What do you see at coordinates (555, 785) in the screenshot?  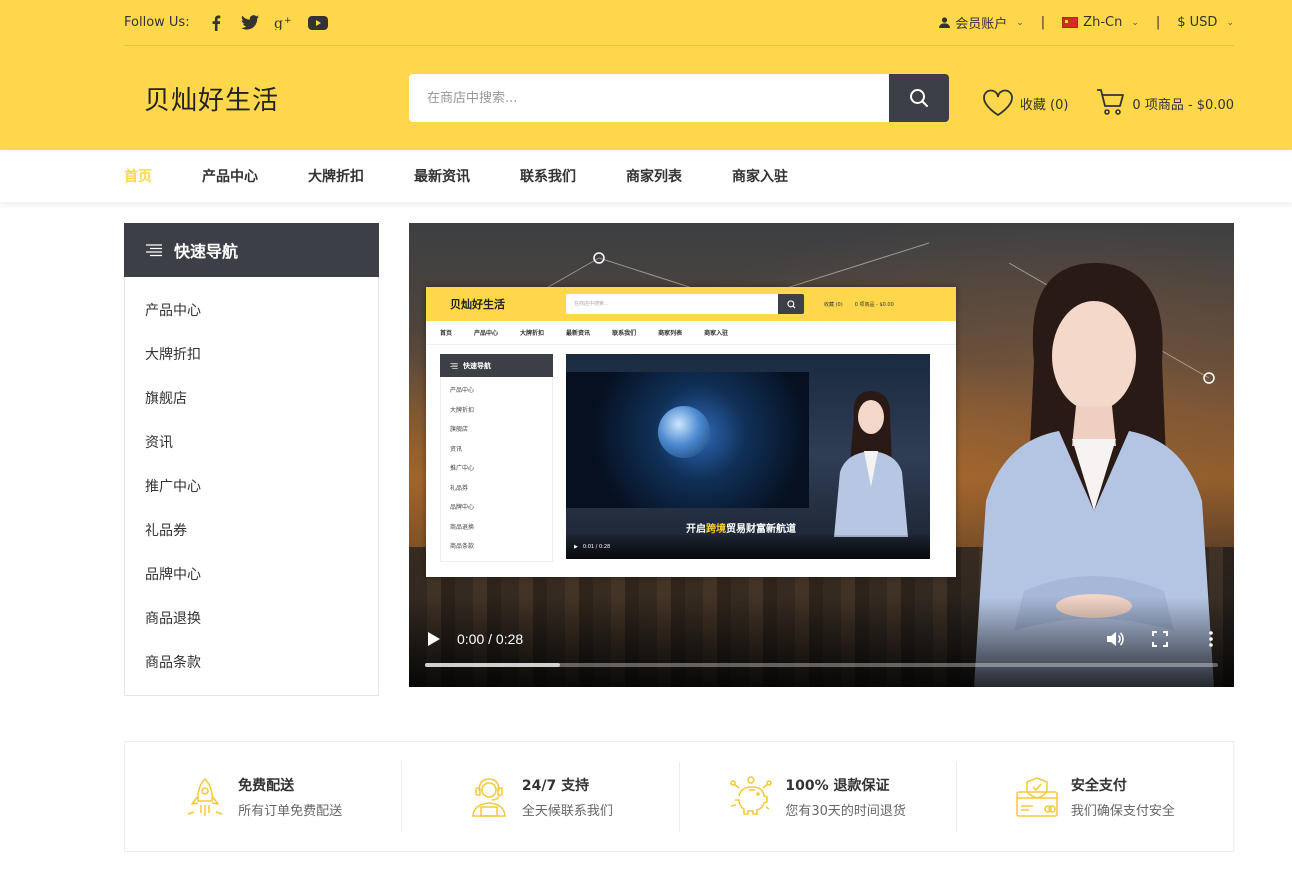 I see `feature-title: 24/7 支持` at bounding box center [555, 785].